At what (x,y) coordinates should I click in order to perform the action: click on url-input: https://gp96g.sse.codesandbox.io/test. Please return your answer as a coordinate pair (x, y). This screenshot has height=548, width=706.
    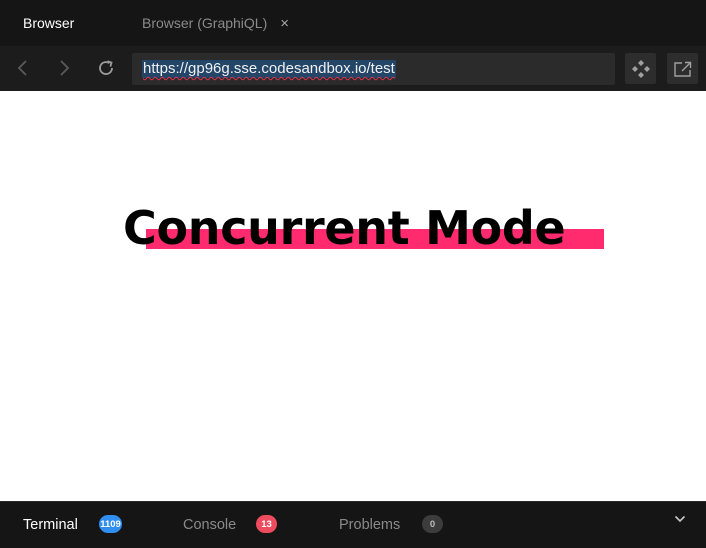
    Looking at the image, I should click on (373, 69).